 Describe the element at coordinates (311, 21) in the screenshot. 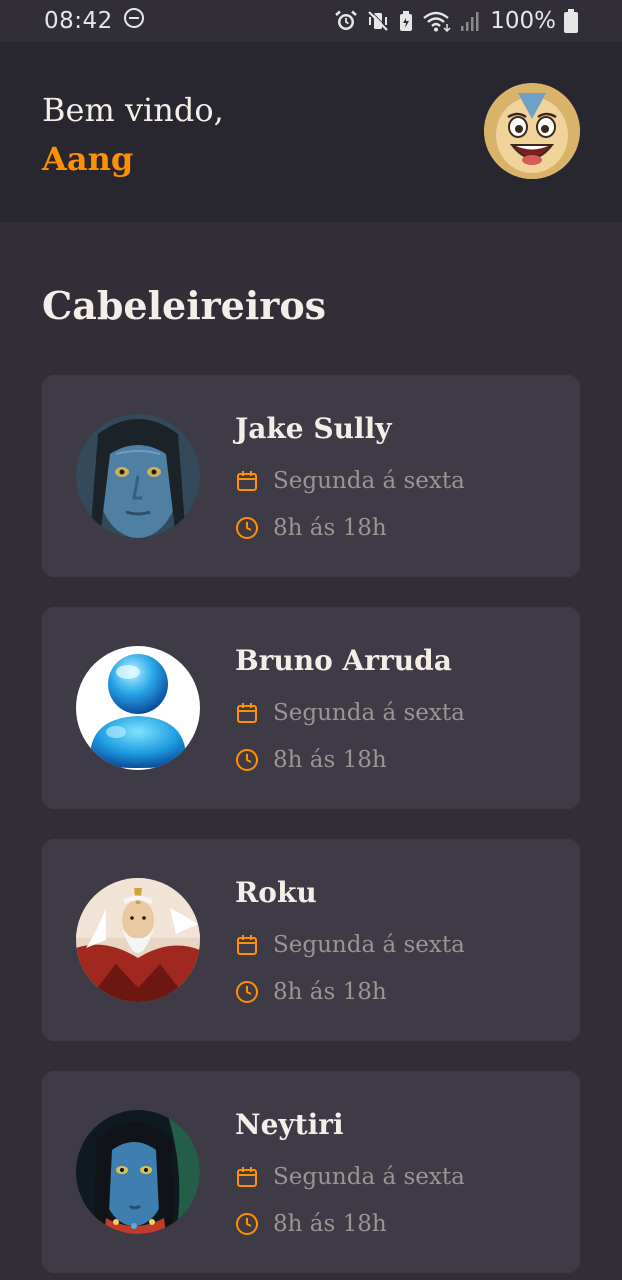

I see `status-bar: 08:42 100%` at that location.